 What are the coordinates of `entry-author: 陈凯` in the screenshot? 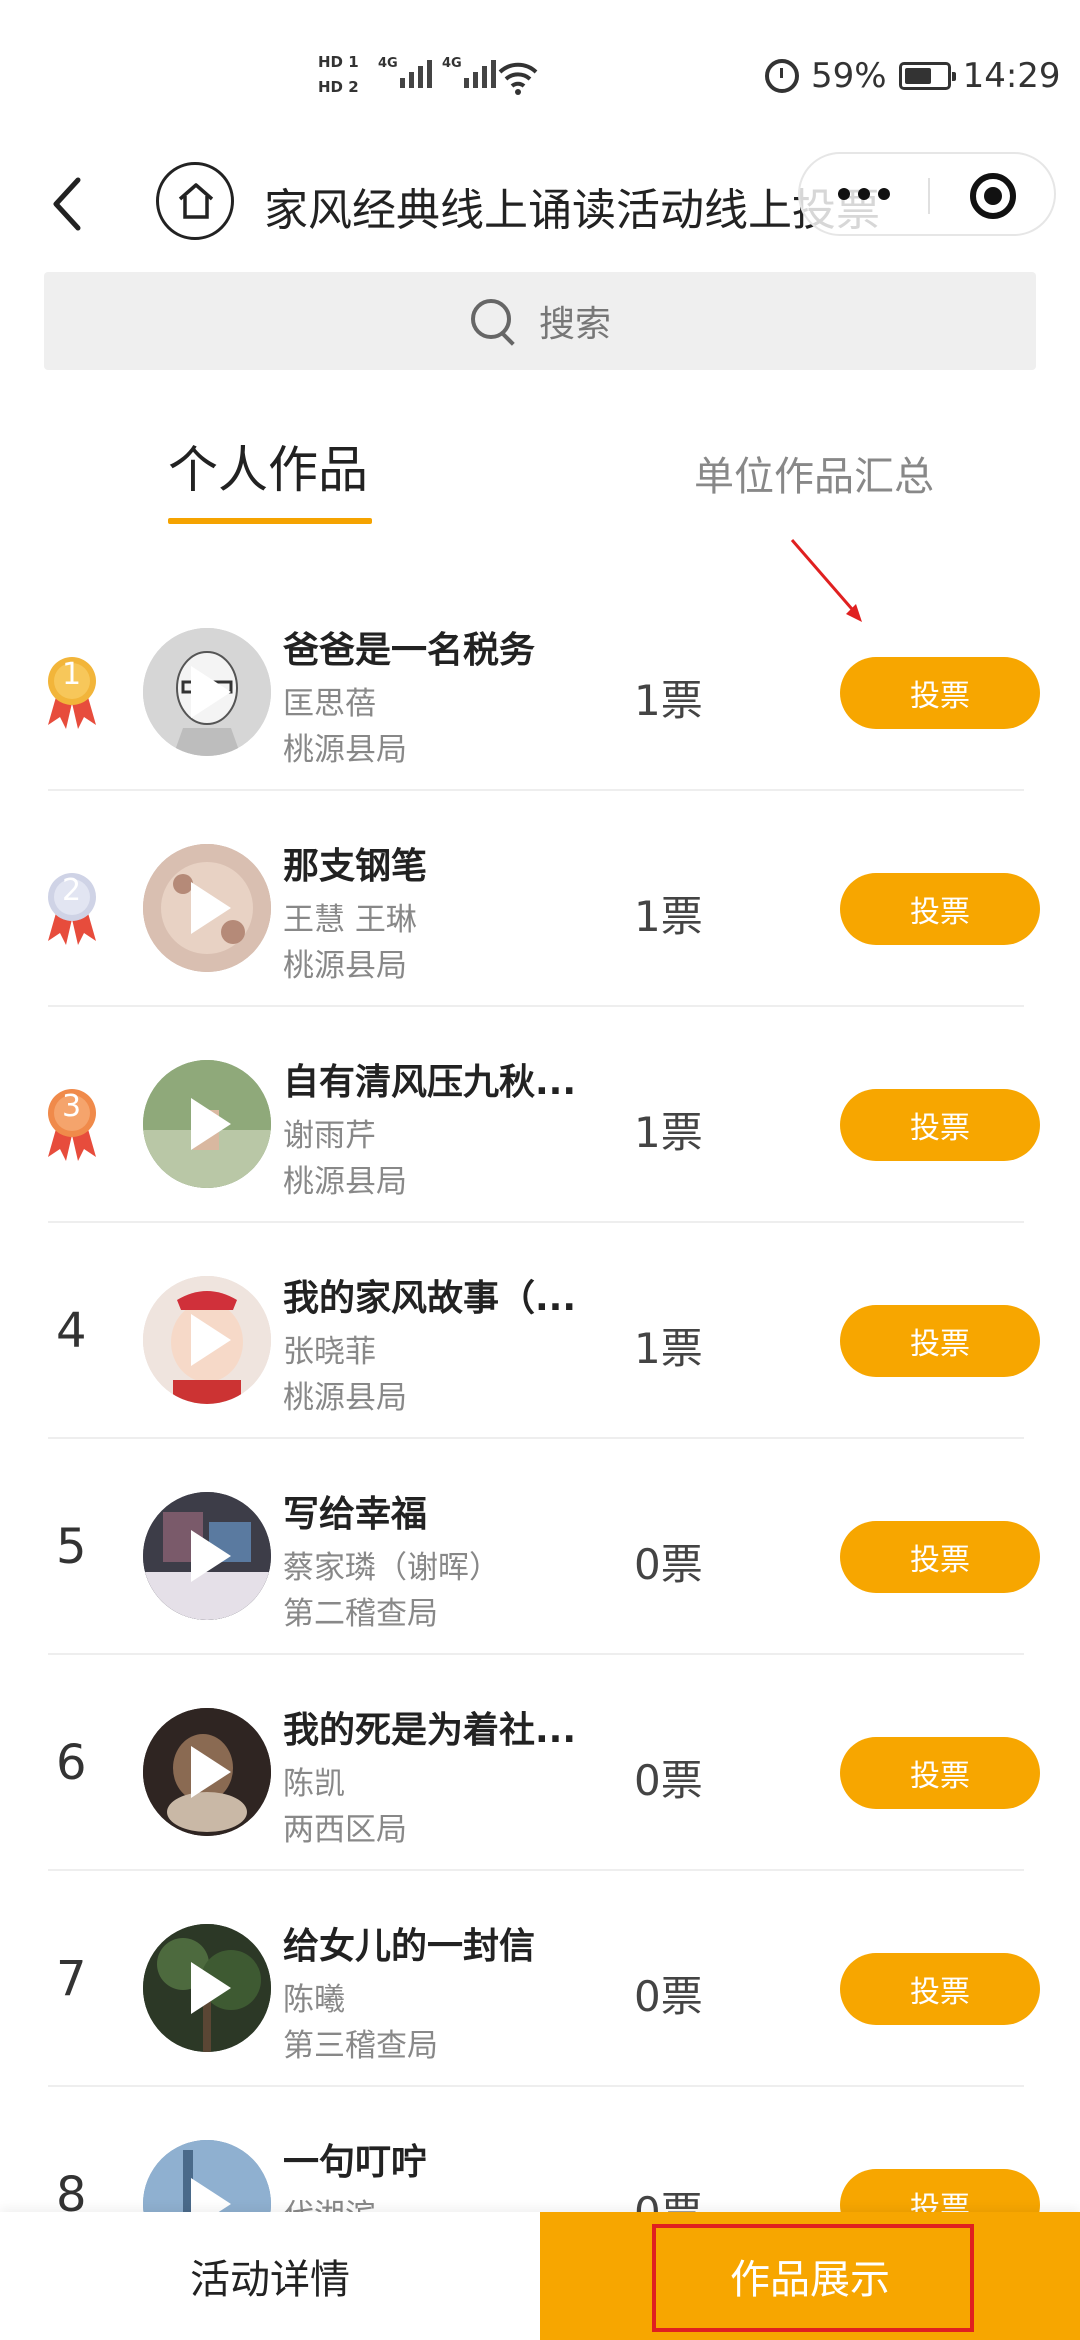 It's located at (314, 1784).